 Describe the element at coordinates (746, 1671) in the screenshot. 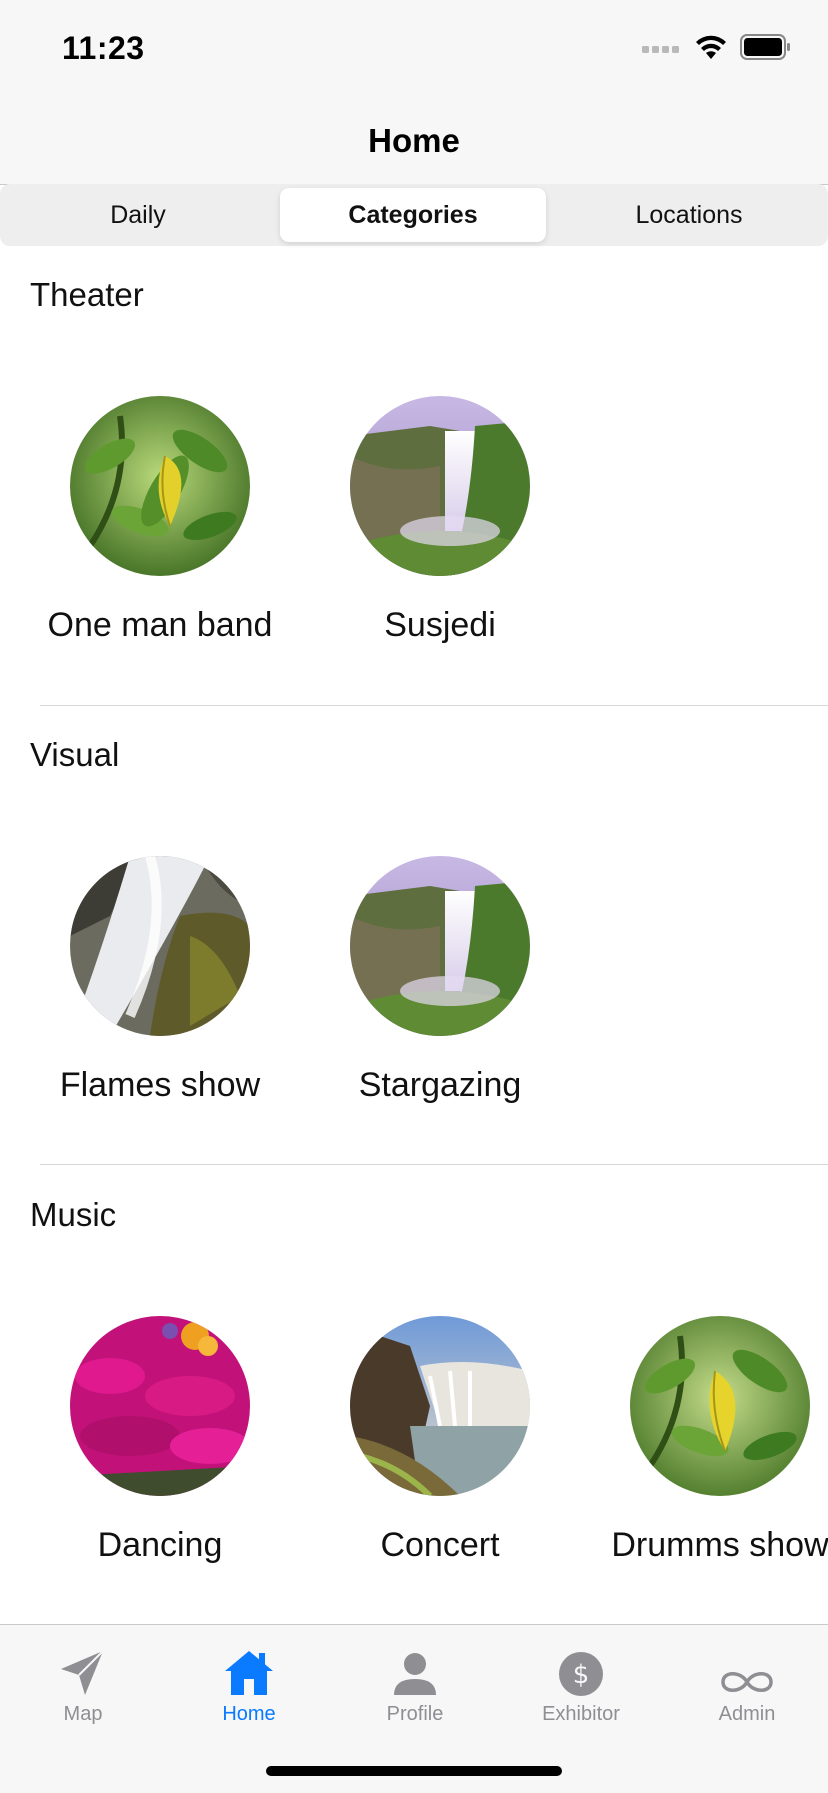

I see `infinity-icon` at that location.